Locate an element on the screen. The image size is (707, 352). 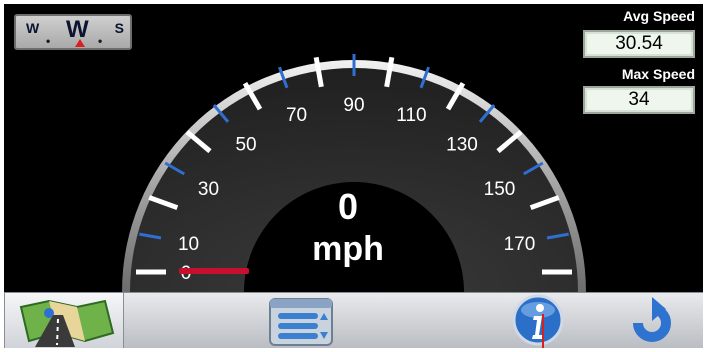
speed-unit-label: mph is located at coordinates (348, 249).